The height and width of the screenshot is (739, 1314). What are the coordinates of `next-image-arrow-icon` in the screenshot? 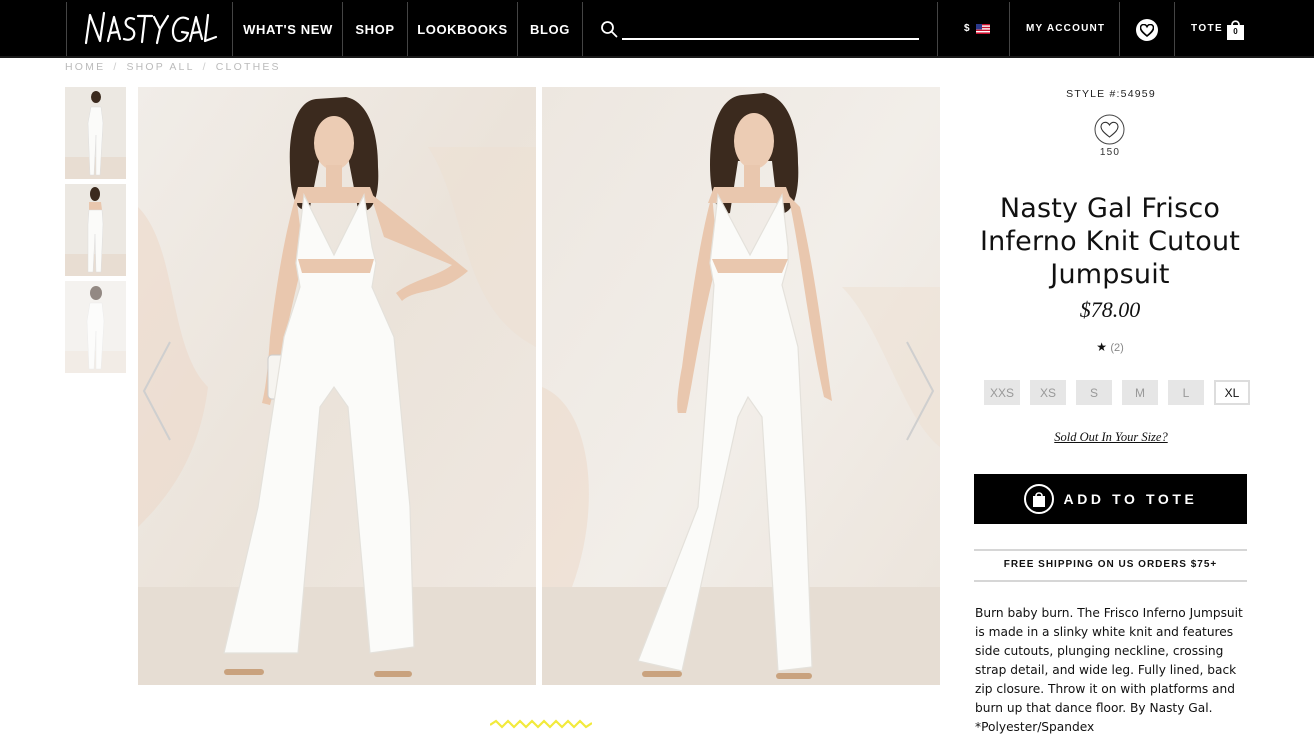 It's located at (920, 391).